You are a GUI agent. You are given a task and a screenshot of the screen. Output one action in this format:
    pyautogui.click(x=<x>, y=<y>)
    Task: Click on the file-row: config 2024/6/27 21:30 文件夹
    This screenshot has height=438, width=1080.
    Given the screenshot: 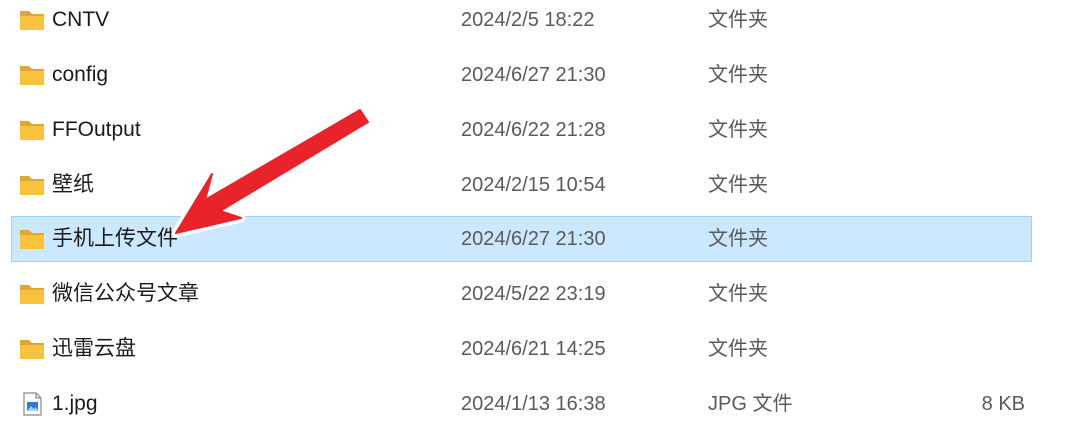 What is the action you would take?
    pyautogui.click(x=521, y=75)
    